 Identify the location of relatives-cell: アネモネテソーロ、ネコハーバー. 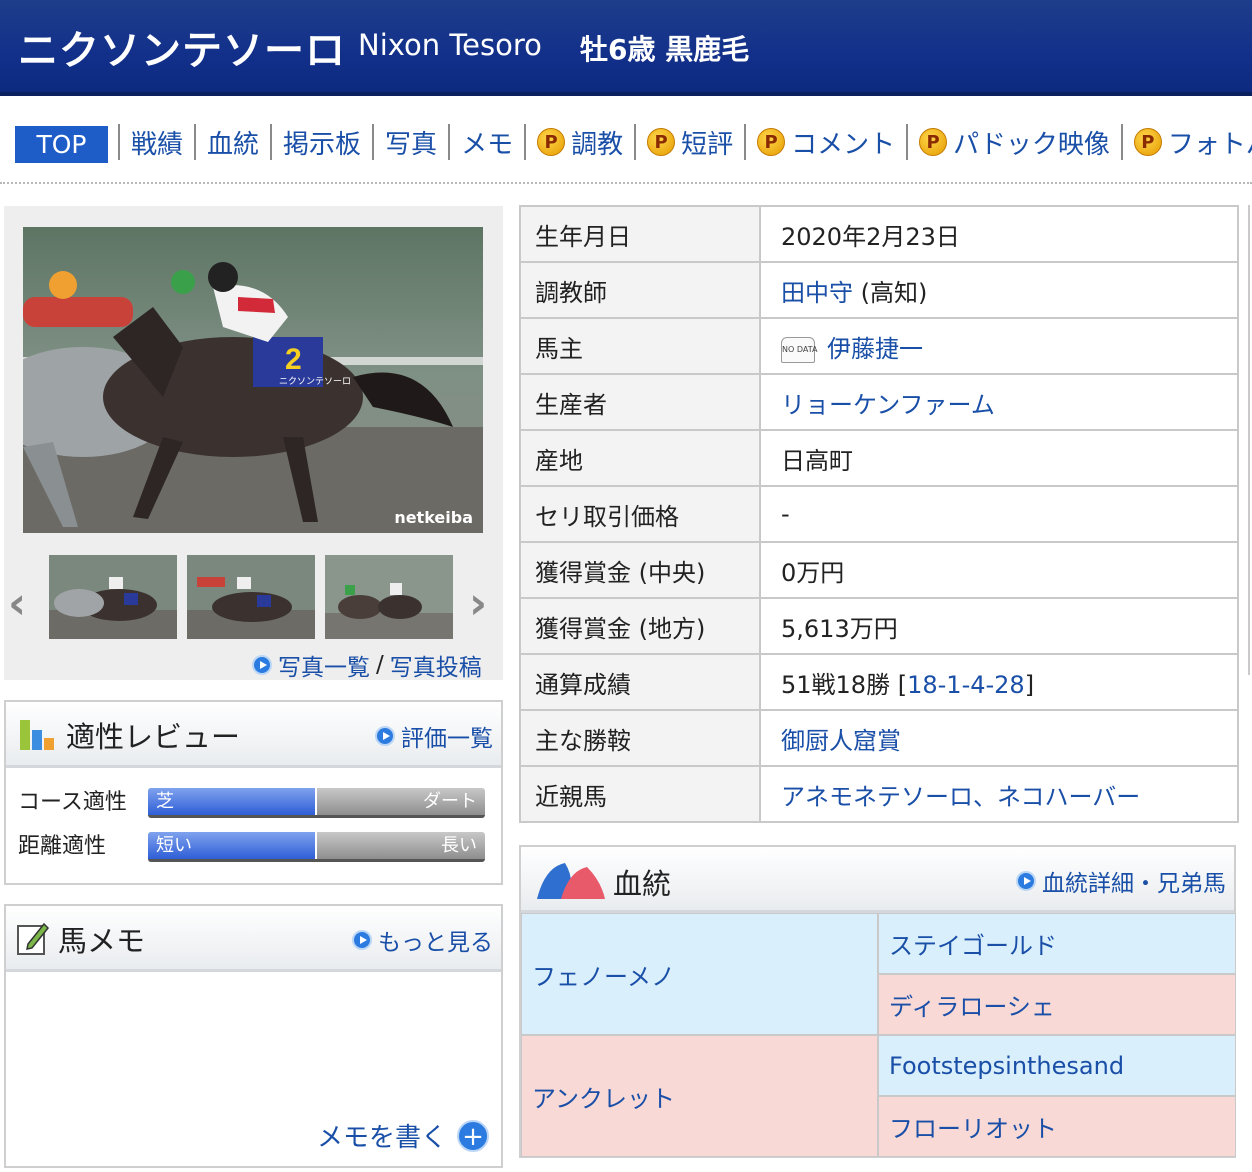
(999, 794).